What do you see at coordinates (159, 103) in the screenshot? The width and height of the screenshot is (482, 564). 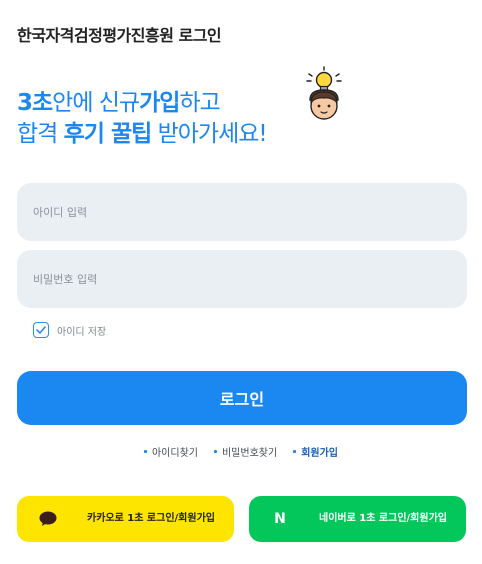 I see `promo-highlight-signup: 가입` at bounding box center [159, 103].